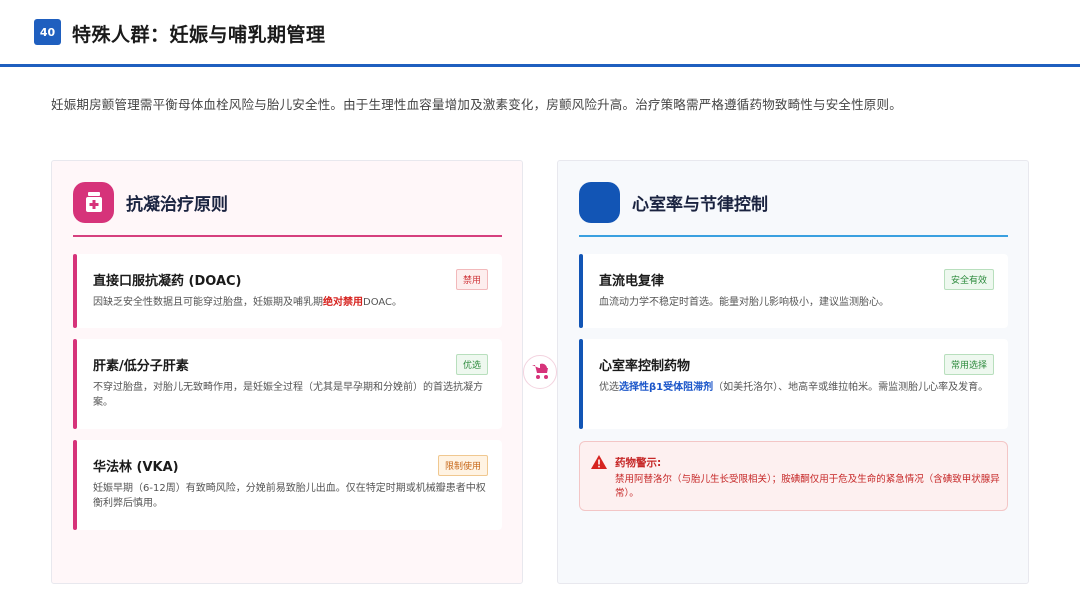  Describe the element at coordinates (666, 387) in the screenshot. I see `highlight-text: 选择性β1受体阻滞剂` at that location.